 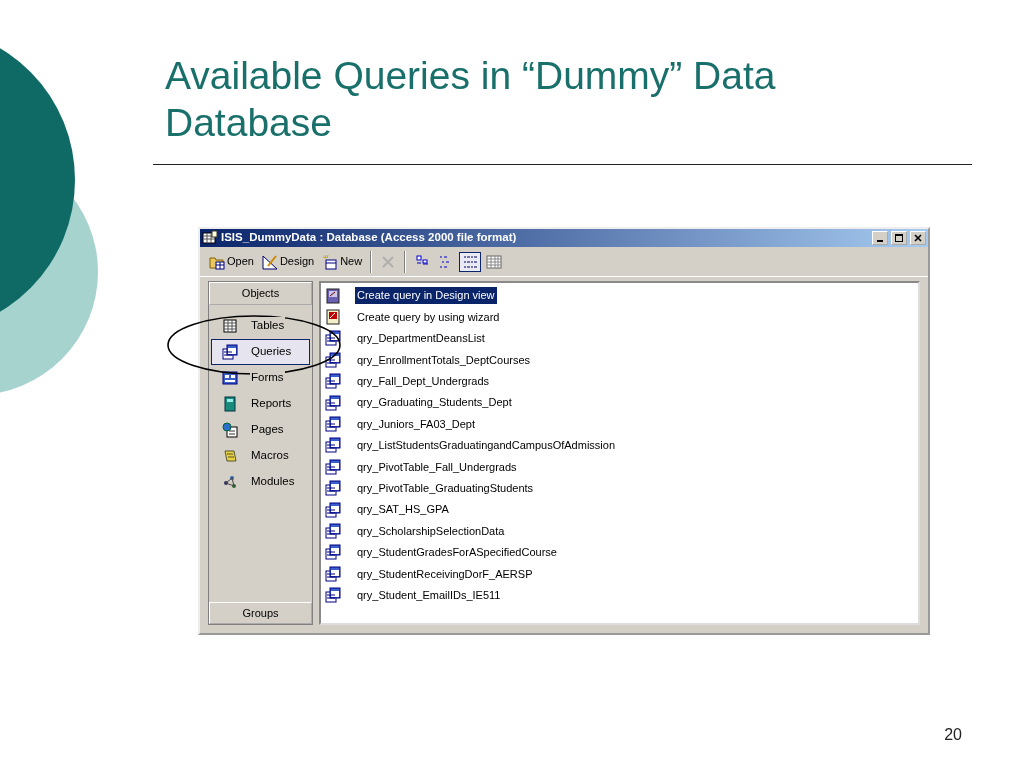 I want to click on scroll-icon, so click(x=230, y=455).